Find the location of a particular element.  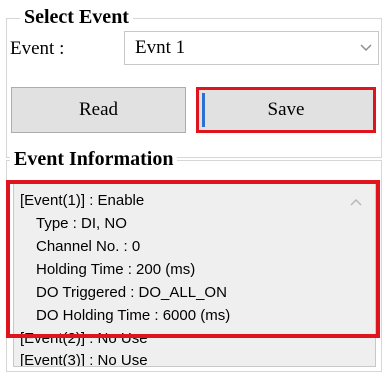

save-button-label: Save is located at coordinates (286, 109).